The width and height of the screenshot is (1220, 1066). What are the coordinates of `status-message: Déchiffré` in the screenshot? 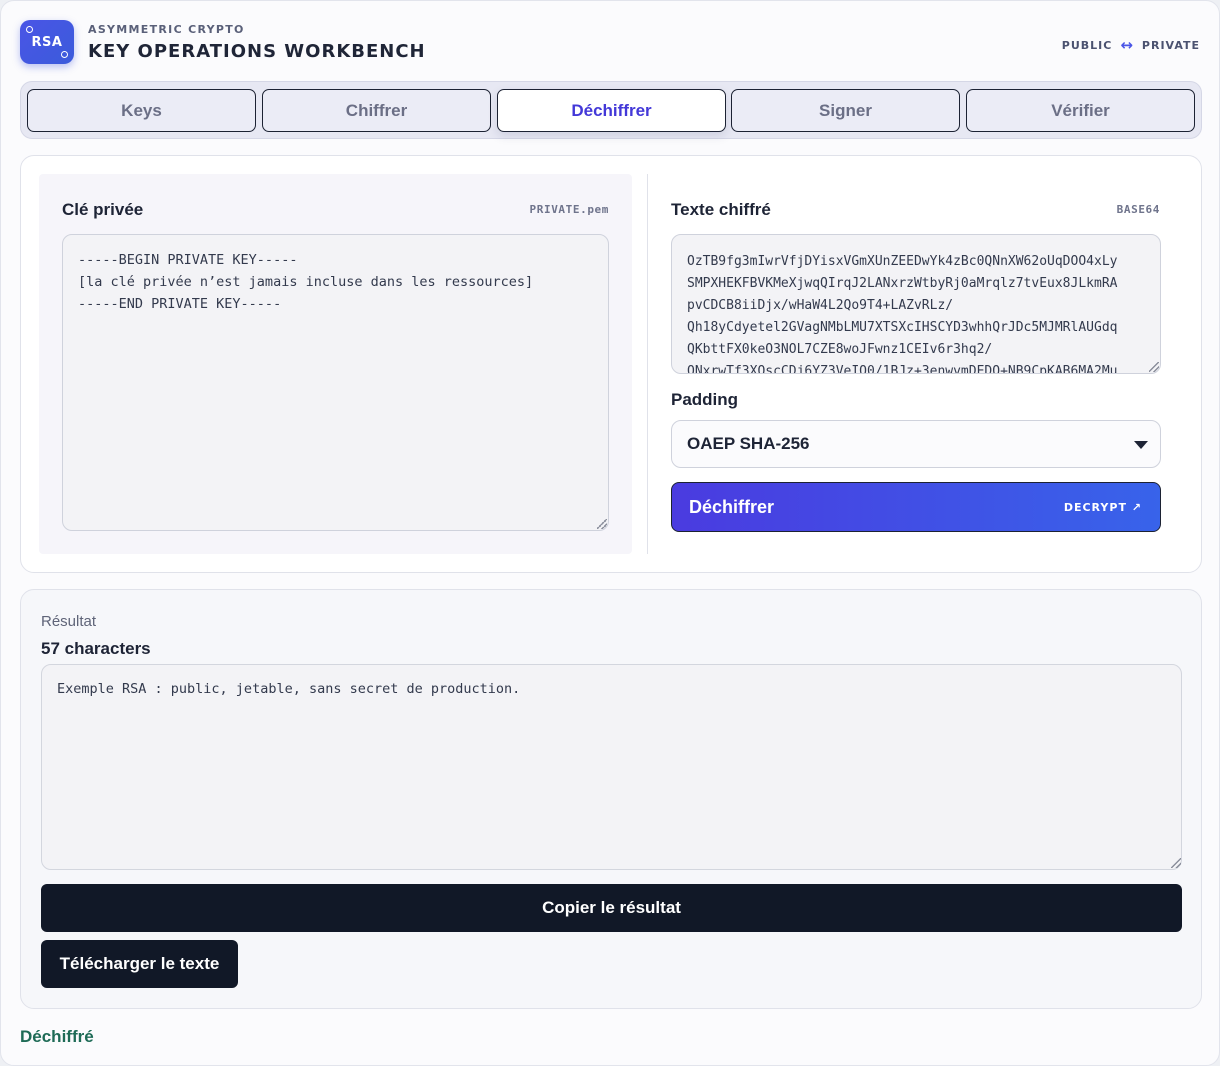 It's located at (57, 1036).